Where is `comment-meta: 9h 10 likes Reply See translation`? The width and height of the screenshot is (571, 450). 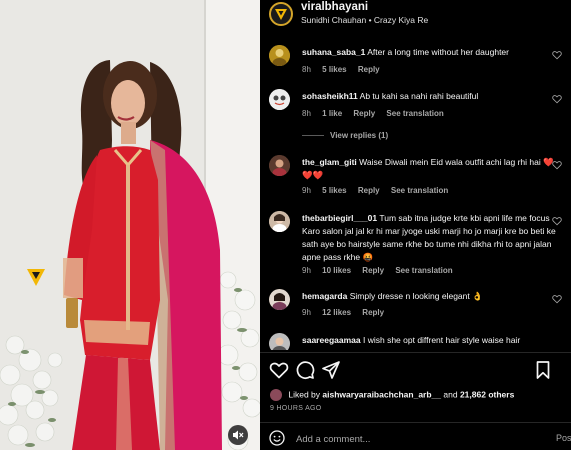 comment-meta: 9h 10 likes Reply See translation is located at coordinates (382, 270).